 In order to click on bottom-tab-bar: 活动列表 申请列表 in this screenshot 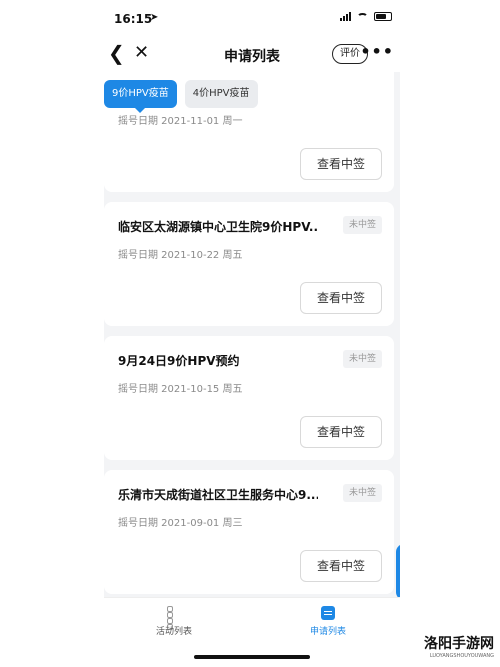, I will do `click(252, 622)`.